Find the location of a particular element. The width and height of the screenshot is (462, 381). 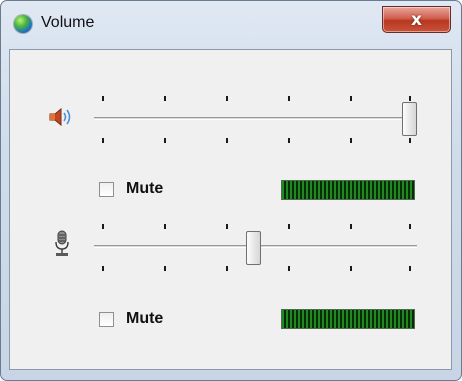

microphone-level-meter is located at coordinates (348, 319).